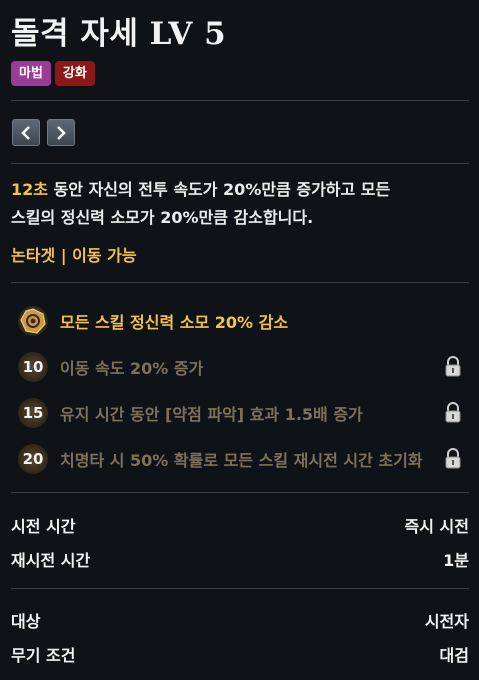 This screenshot has width=479, height=680. Describe the element at coordinates (211, 414) in the screenshot. I see `trait-text: 유지 시간 동안 [약점 파악] 효과 1.5배 증가` at that location.